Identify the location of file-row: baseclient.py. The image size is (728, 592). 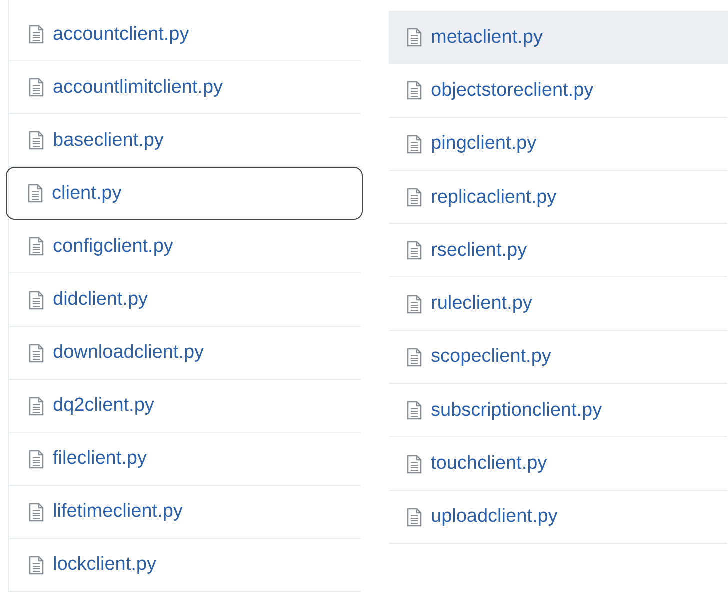
(185, 141).